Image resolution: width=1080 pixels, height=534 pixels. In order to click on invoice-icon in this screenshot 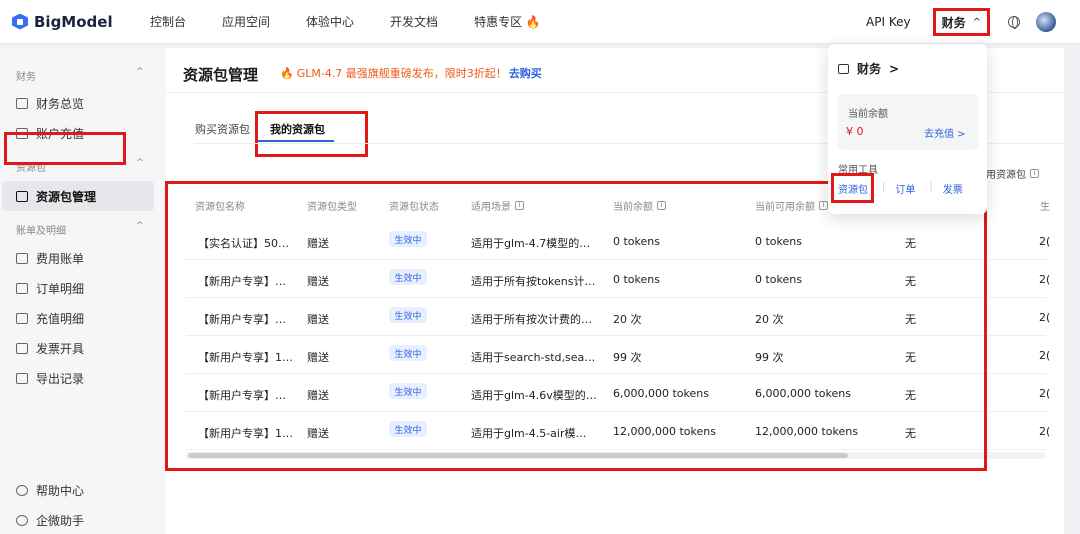, I will do `click(22, 348)`.